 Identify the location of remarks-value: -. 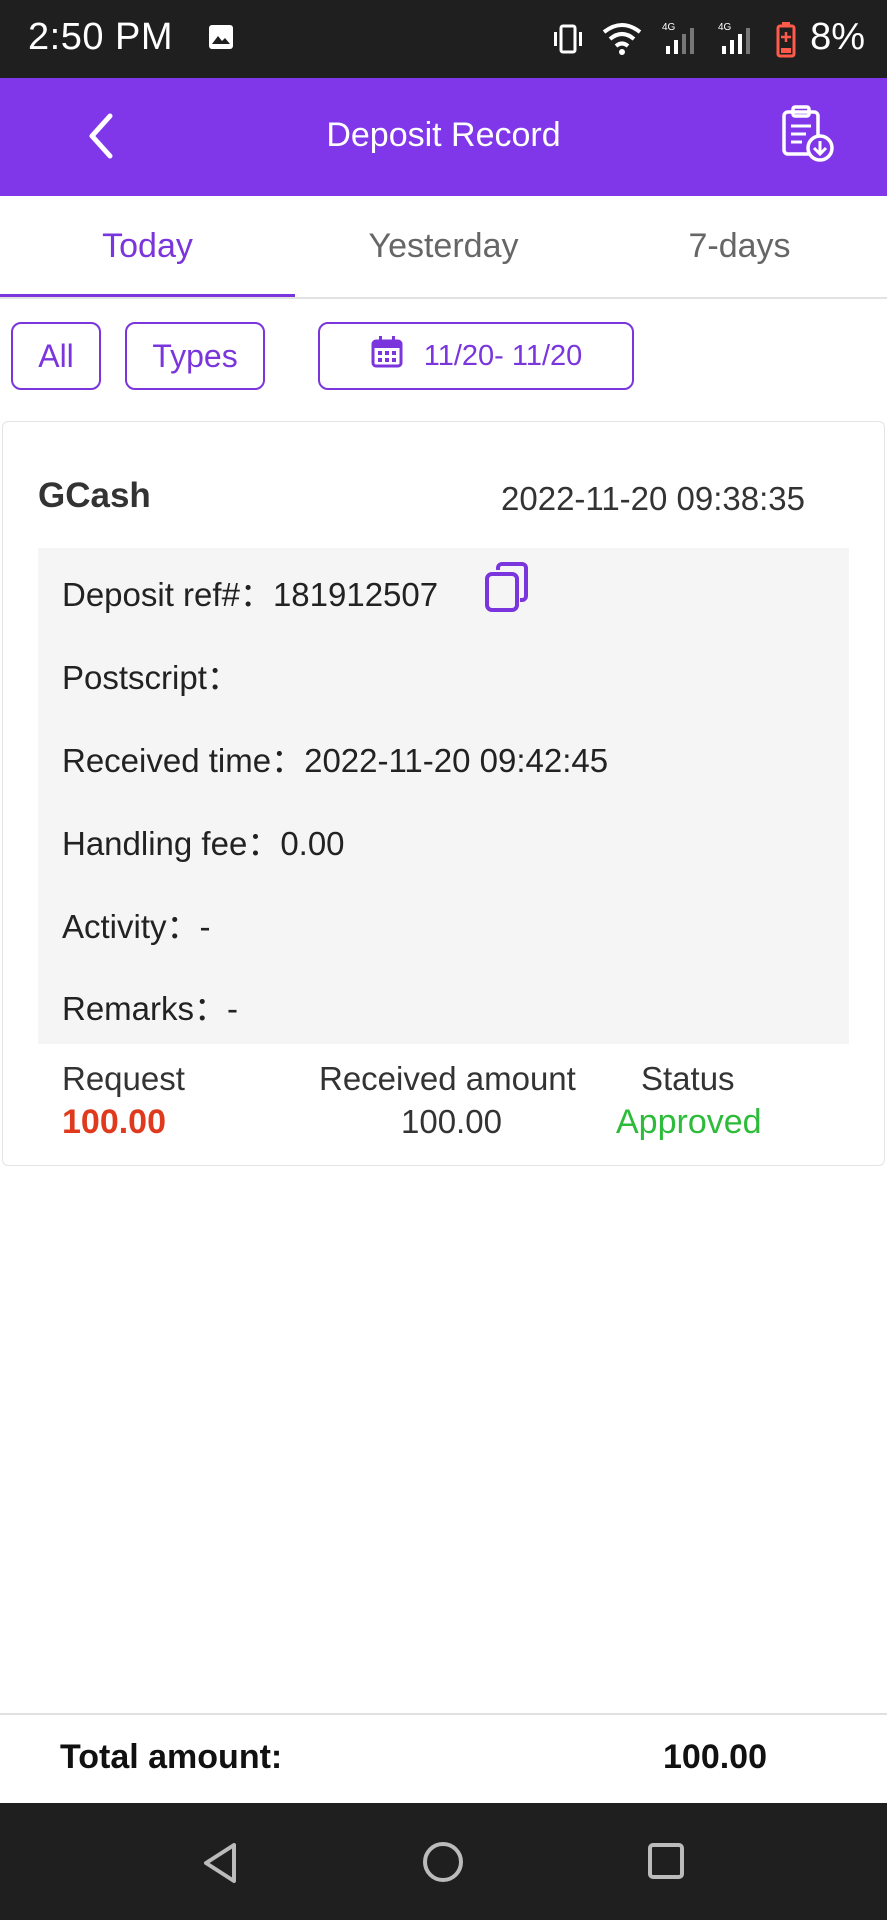
(233, 1008).